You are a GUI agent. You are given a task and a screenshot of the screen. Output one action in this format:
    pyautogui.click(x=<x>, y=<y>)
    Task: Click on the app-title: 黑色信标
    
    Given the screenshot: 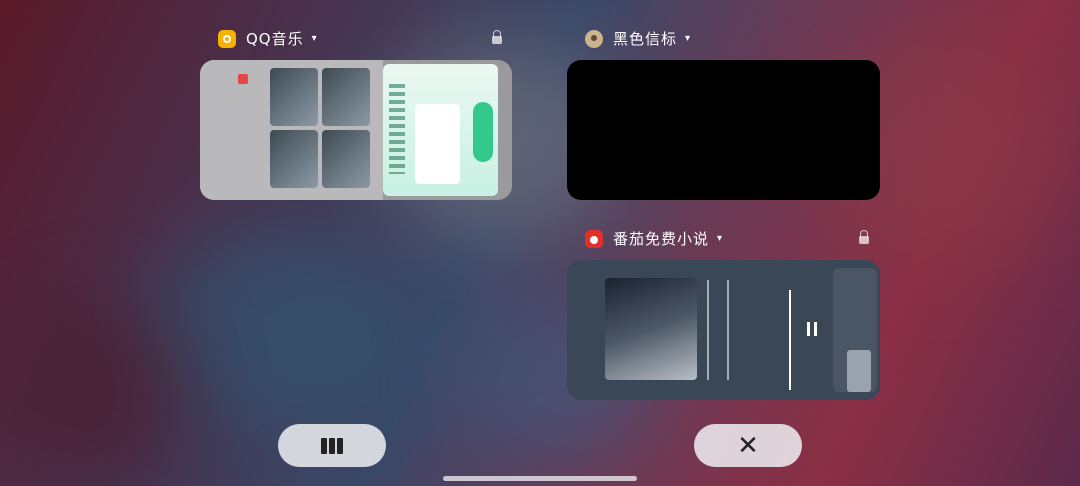 What is the action you would take?
    pyautogui.click(x=645, y=39)
    